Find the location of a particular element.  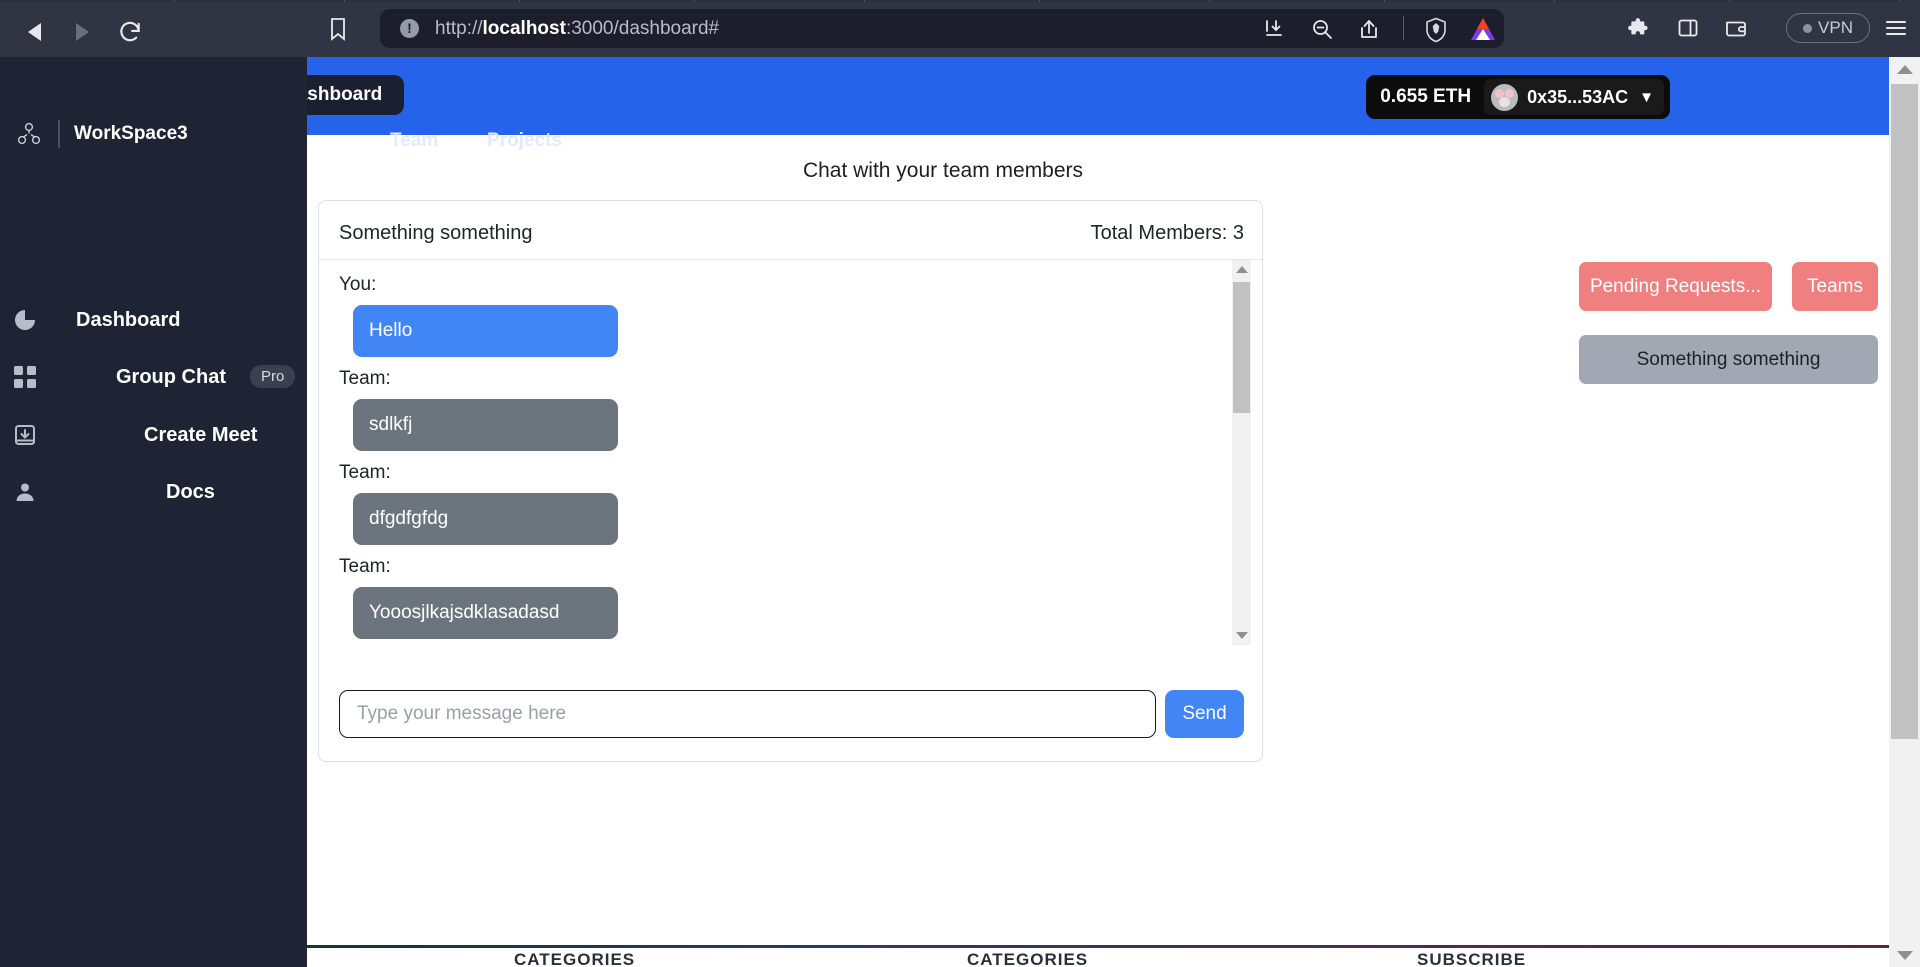

page-scrollbar is located at coordinates (1904, 512).